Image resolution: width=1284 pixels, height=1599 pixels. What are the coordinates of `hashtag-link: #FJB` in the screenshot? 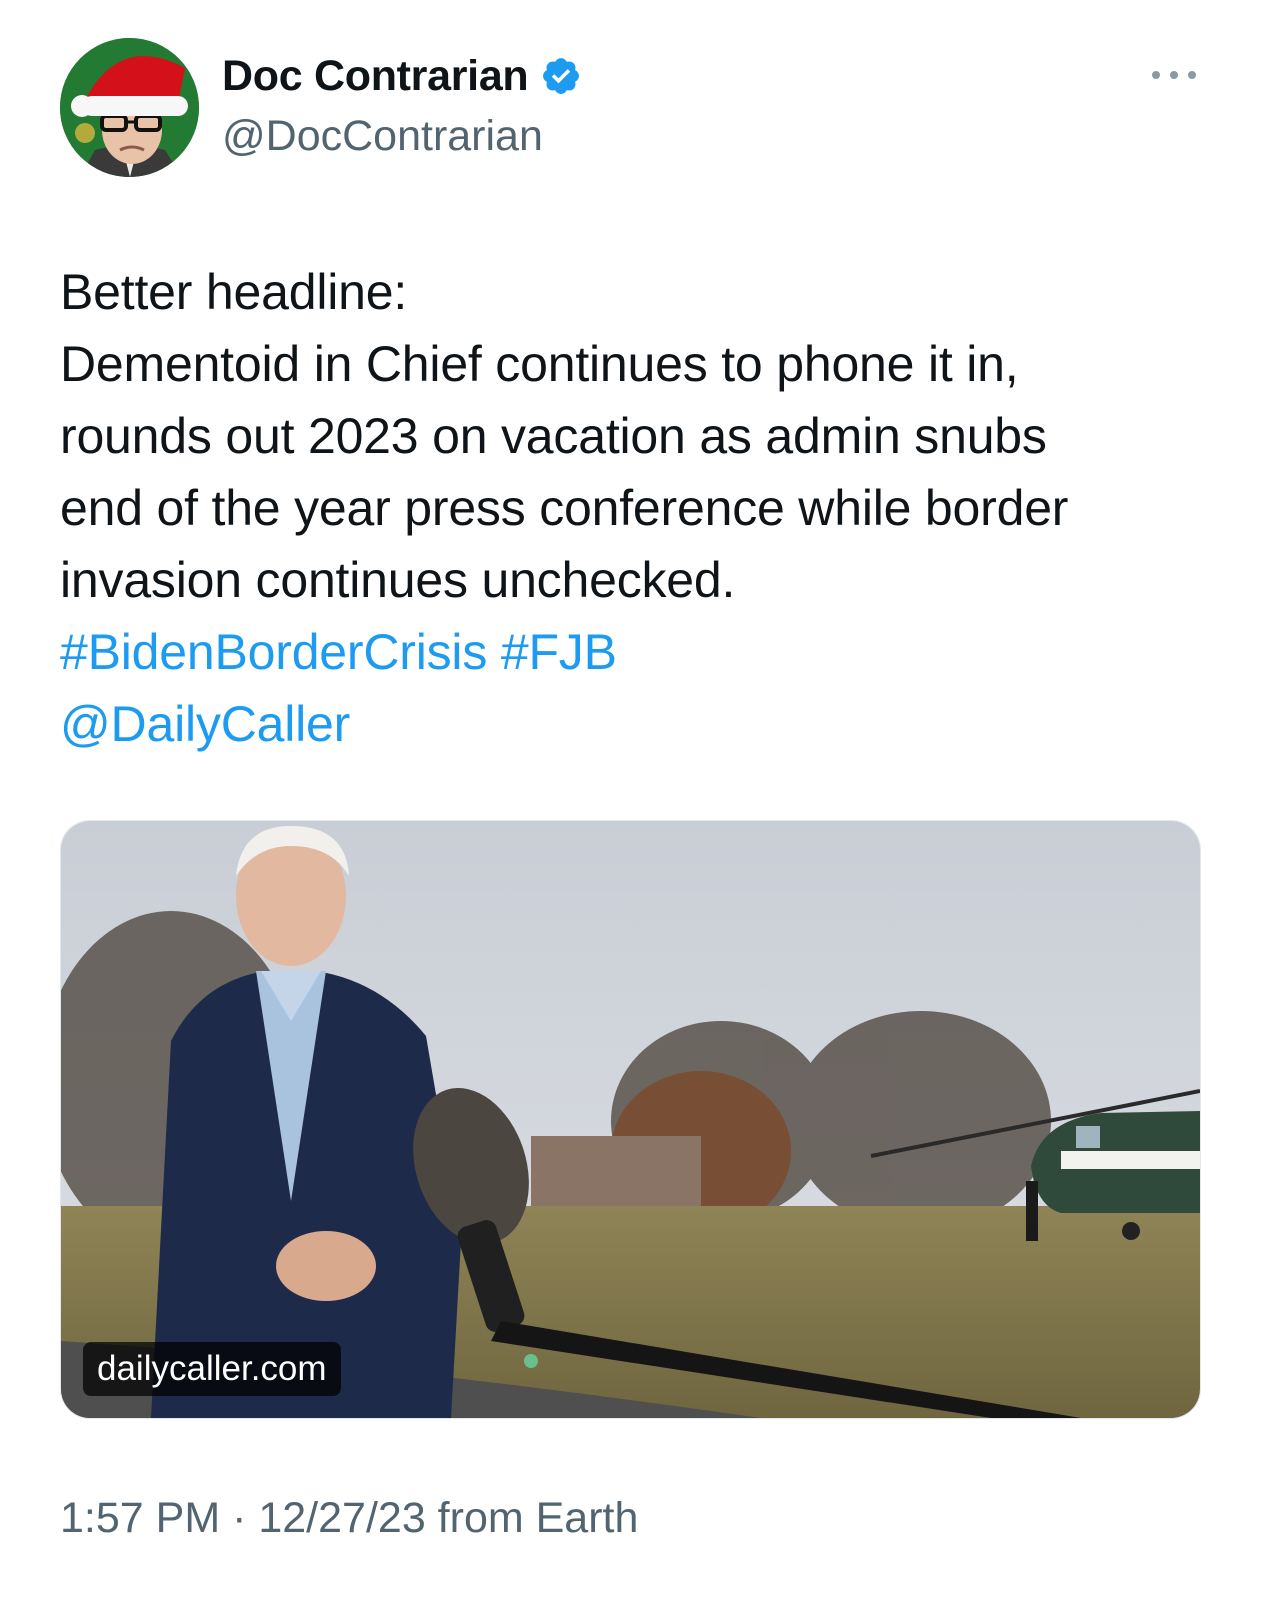 It's located at (559, 652).